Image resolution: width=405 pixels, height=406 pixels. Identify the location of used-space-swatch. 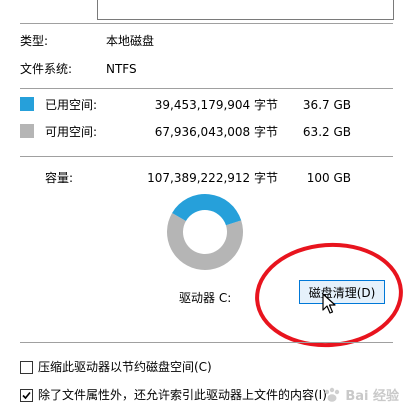
(27, 104).